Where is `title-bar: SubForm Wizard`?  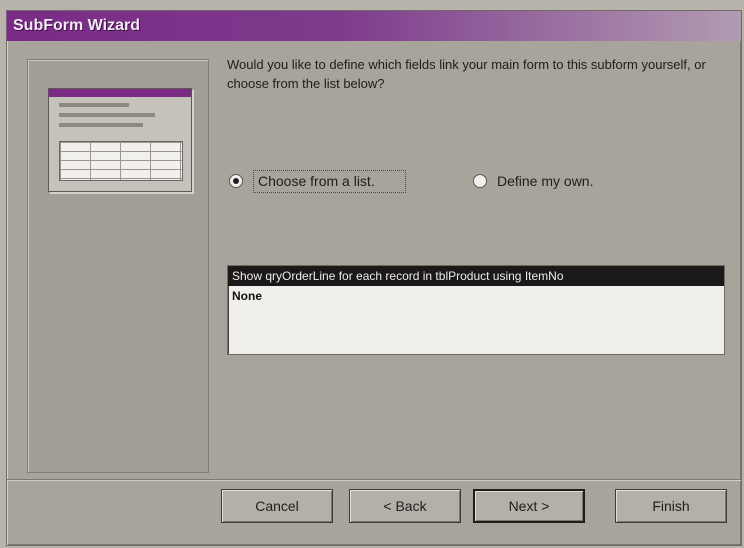
title-bar: SubForm Wizard is located at coordinates (374, 26).